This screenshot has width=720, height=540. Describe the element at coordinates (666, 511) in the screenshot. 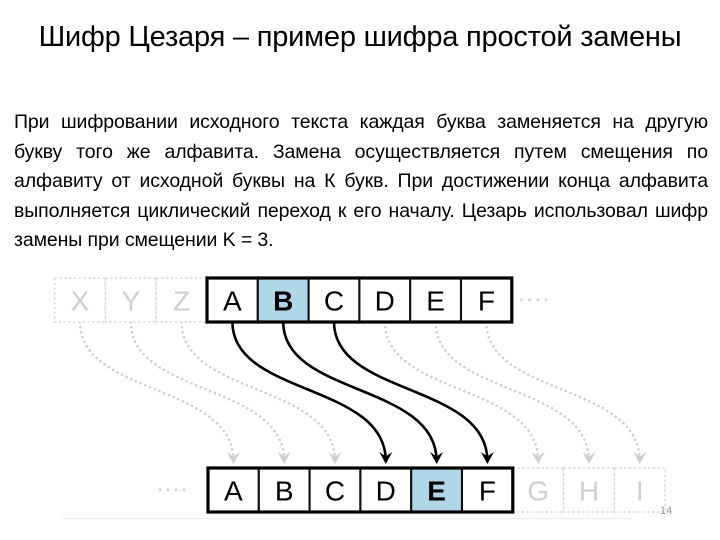

I see `page-number: 14` at that location.